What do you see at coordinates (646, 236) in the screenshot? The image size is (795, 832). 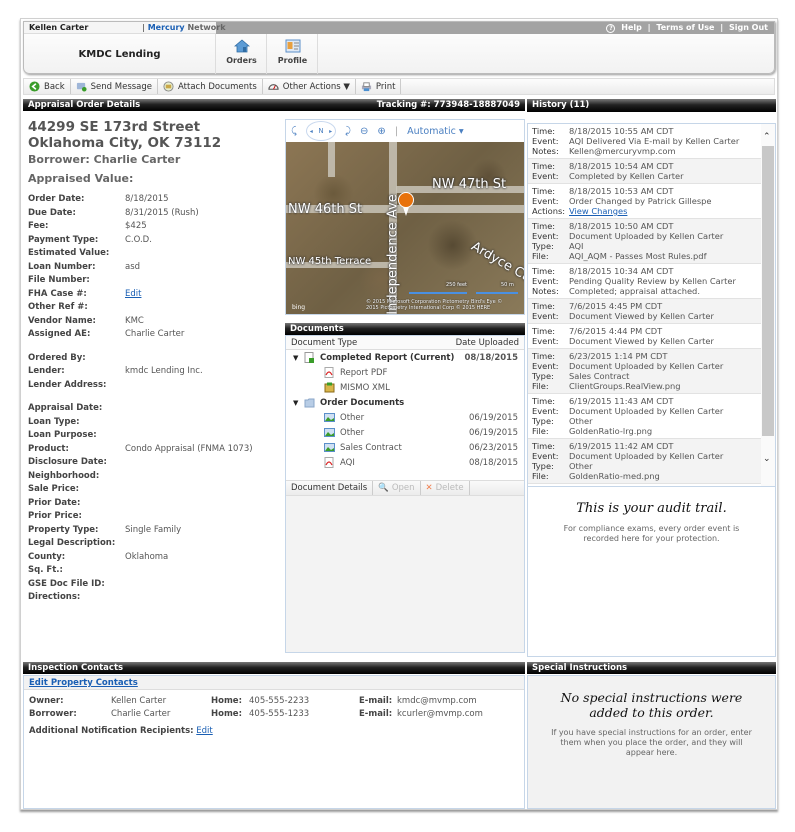 I see `history-value: Document Uploaded by Kellen Carter` at bounding box center [646, 236].